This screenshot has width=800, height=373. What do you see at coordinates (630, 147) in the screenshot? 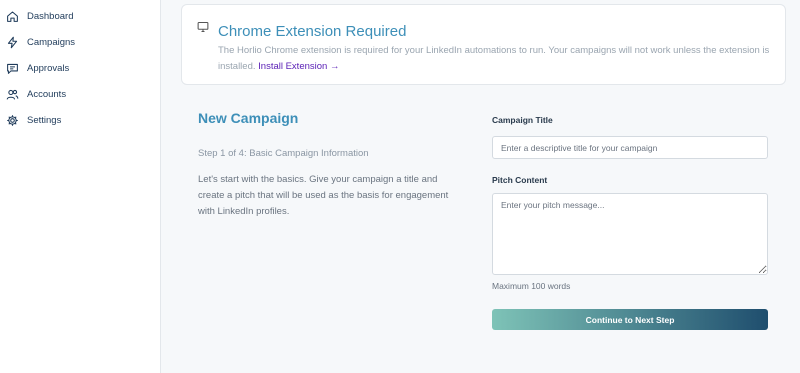
I see `campaign-title-input` at bounding box center [630, 147].